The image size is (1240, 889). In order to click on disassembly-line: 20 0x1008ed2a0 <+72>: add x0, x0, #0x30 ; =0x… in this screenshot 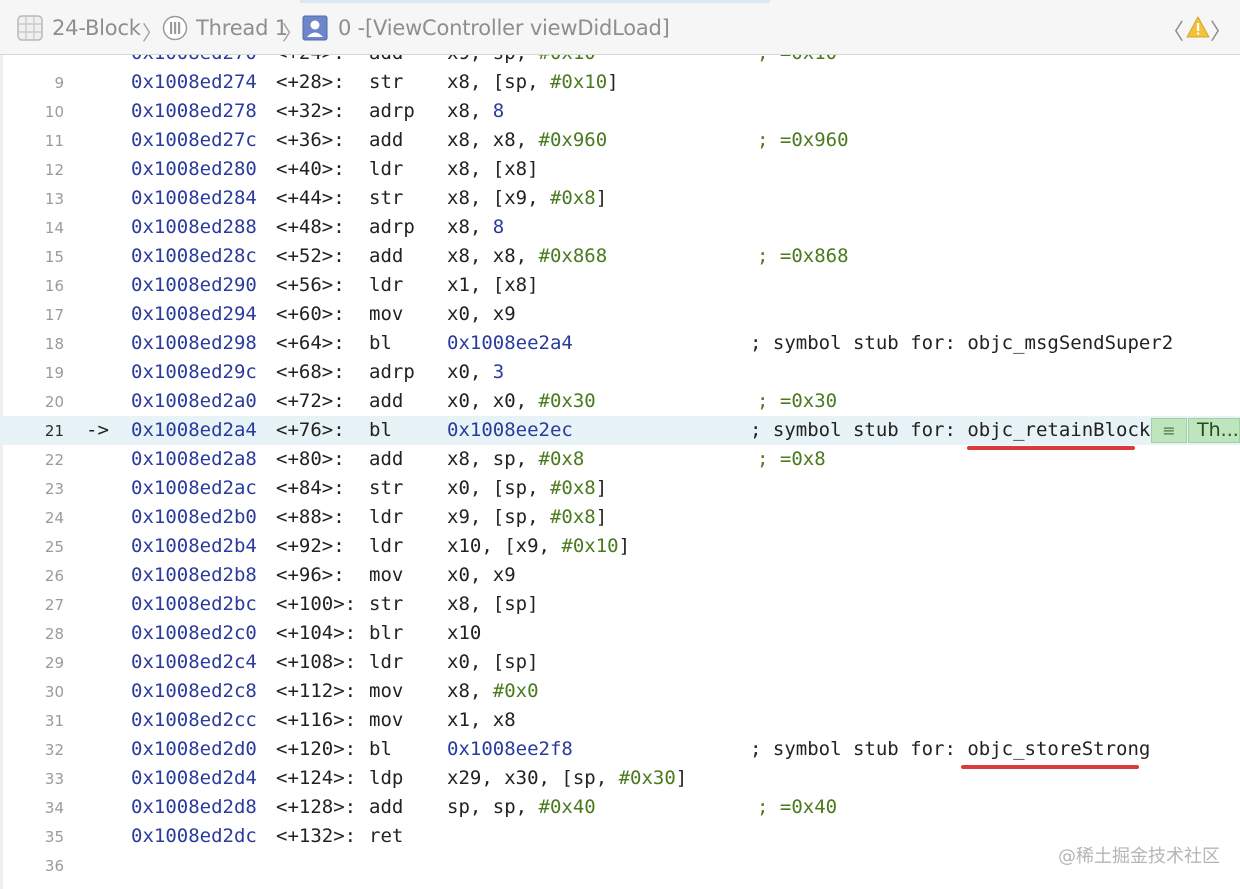, I will do `click(620, 401)`.